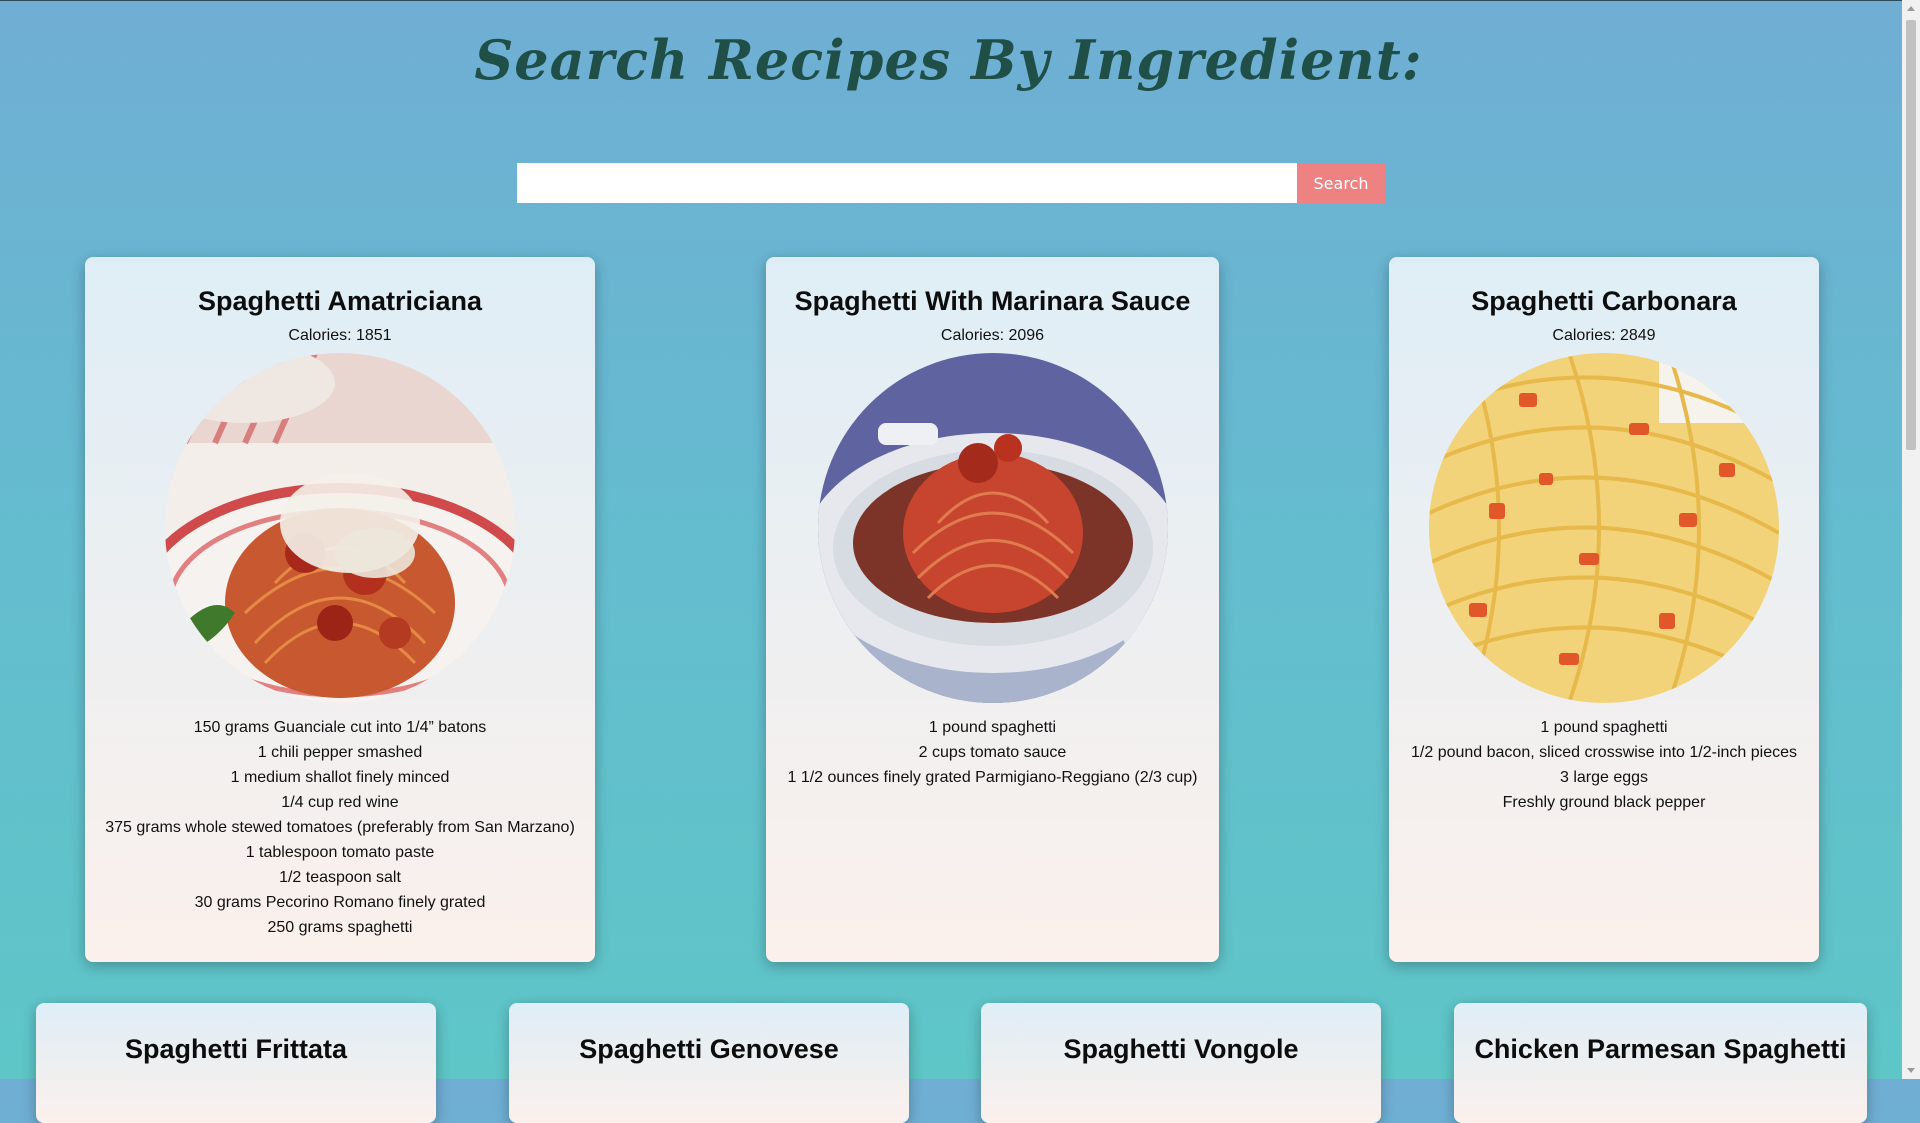  Describe the element at coordinates (340, 728) in the screenshot. I see `ingredient-item: 150 grams Guanciale cut into 1/4” batons` at that location.